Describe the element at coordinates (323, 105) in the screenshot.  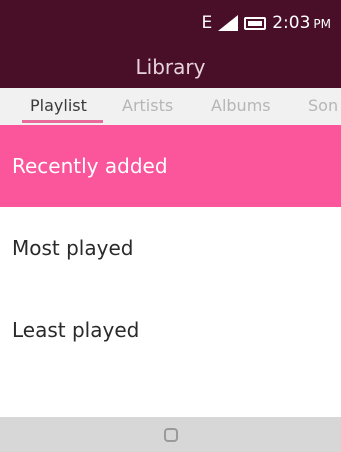
I see `tab-songs: Son` at that location.